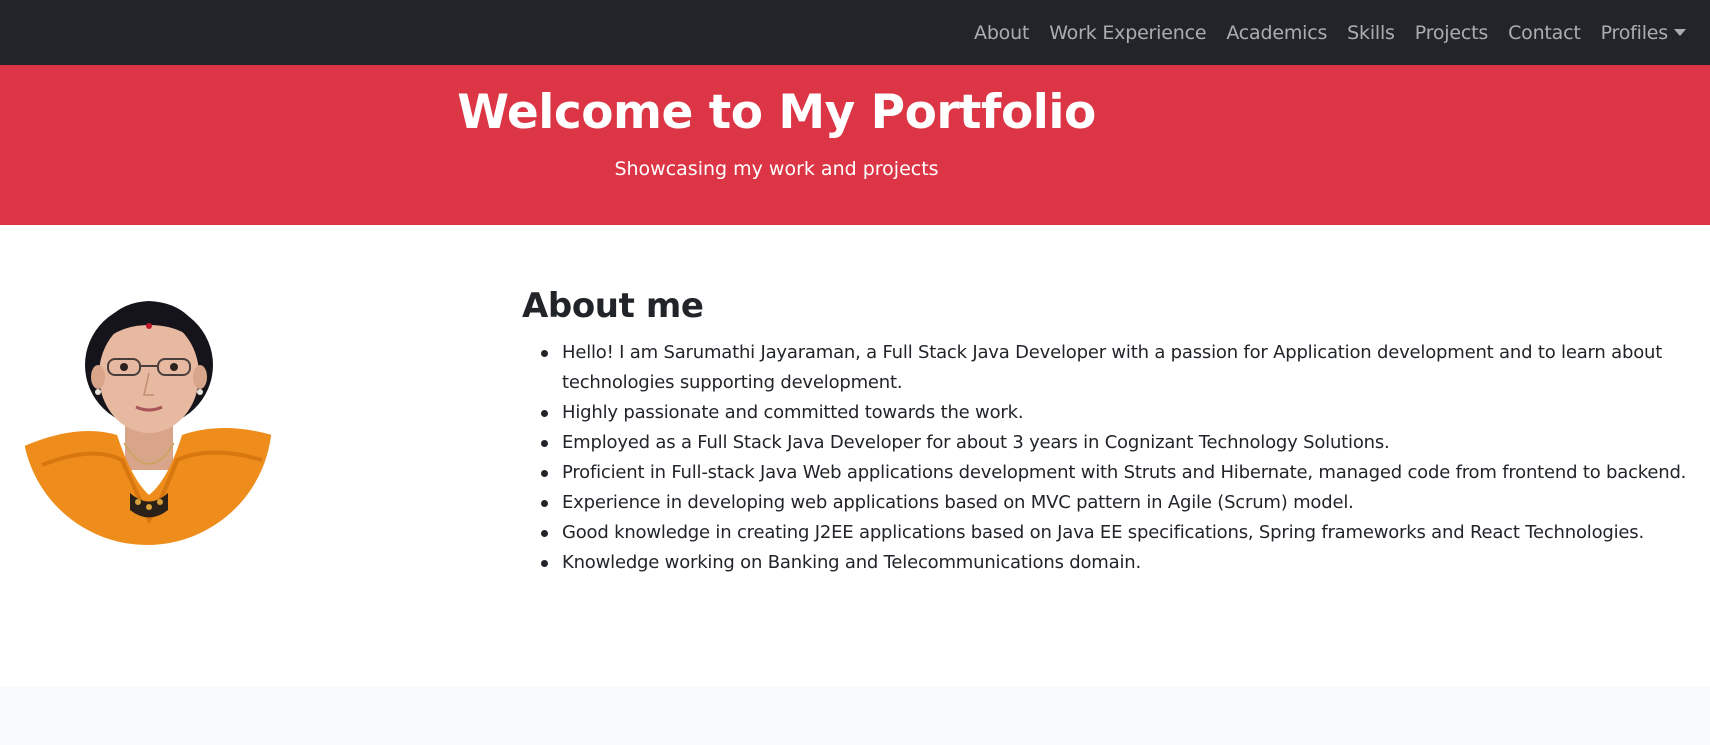 Image resolution: width=1710 pixels, height=745 pixels. What do you see at coordinates (776, 169) in the screenshot?
I see `hero-subtitle: Showcasing my work and projects` at bounding box center [776, 169].